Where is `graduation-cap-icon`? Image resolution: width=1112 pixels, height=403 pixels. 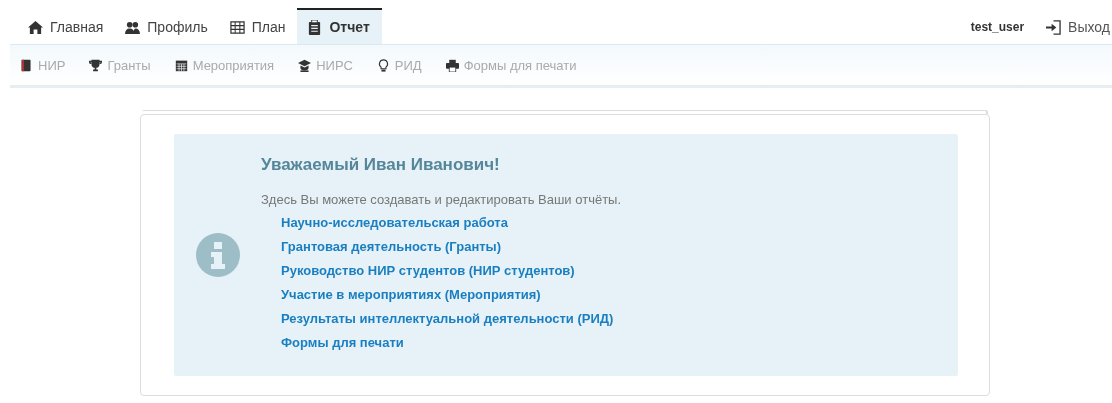 graduation-cap-icon is located at coordinates (305, 65).